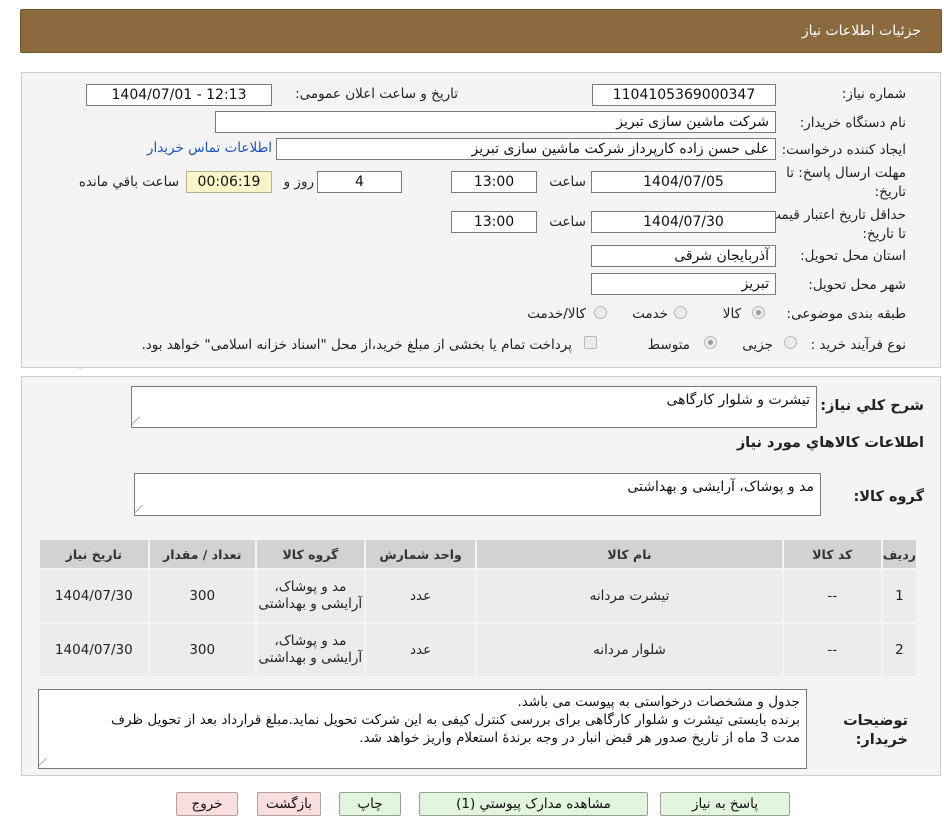 Image resolution: width=944 pixels, height=836 pixels. Describe the element at coordinates (899, 650) in the screenshot. I see `cell-row-number: 2` at that location.